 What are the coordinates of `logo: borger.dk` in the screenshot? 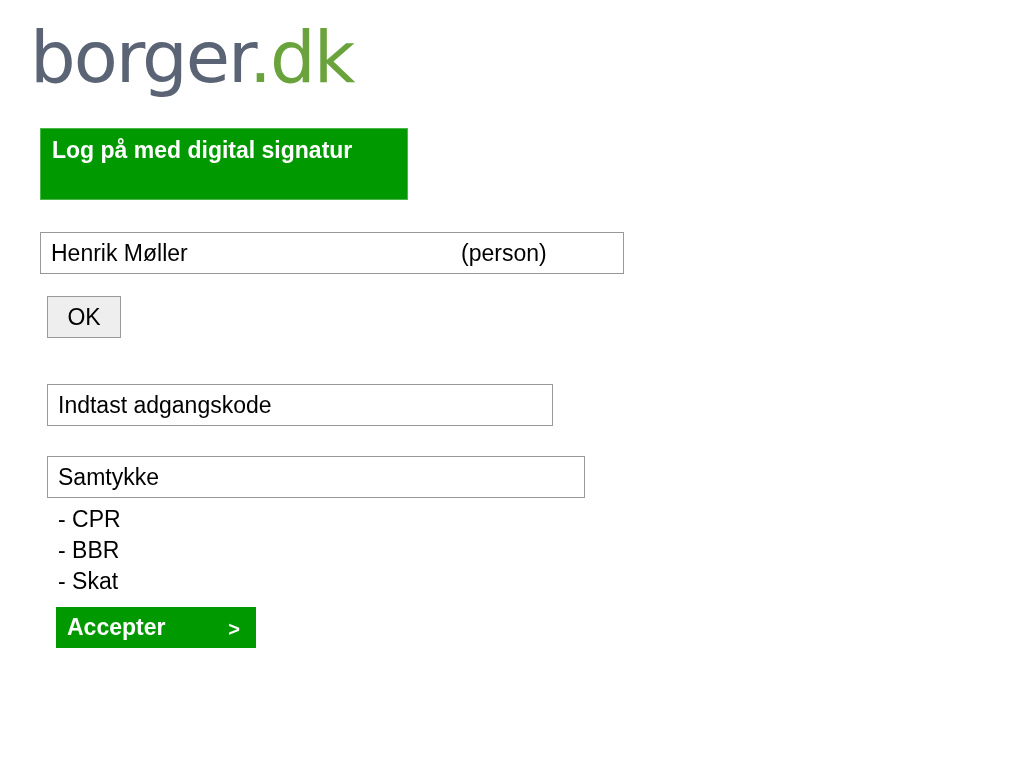 It's located at (192, 57).